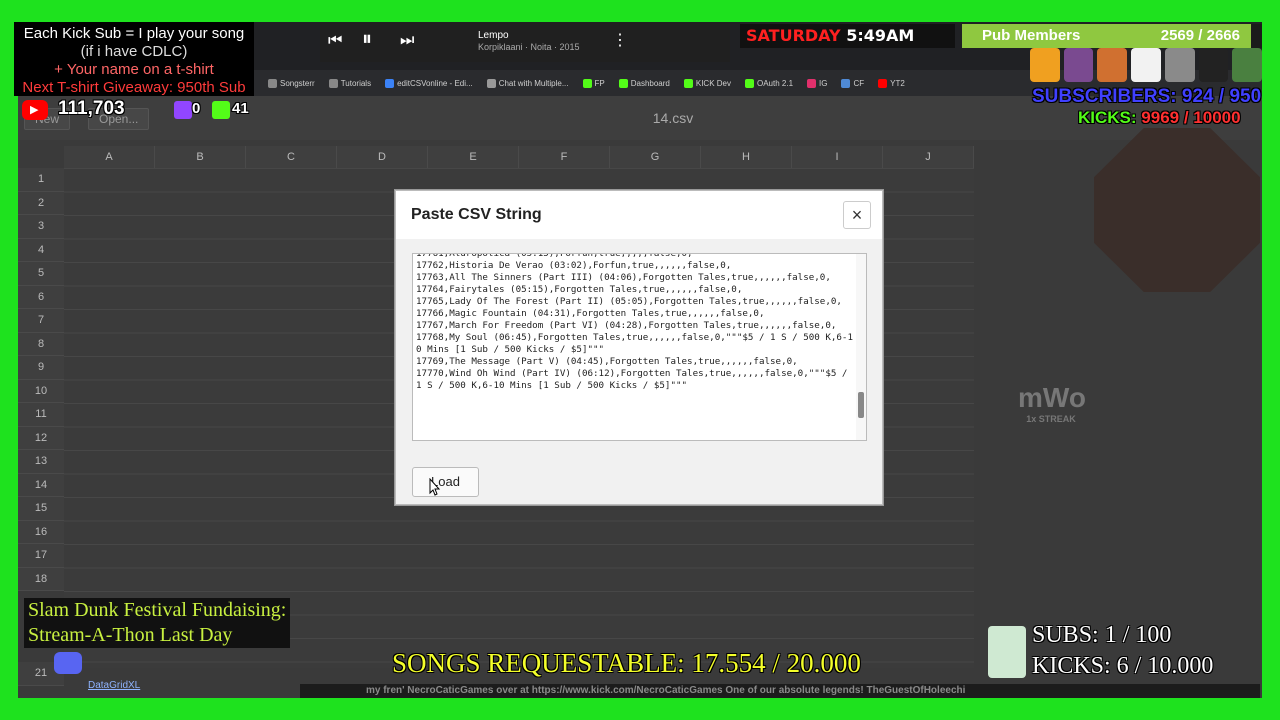 This screenshot has height=720, width=1280. Describe the element at coordinates (529, 47) in the screenshot. I see `track-subtitle: Korpiklaani · Noita · 2015` at that location.